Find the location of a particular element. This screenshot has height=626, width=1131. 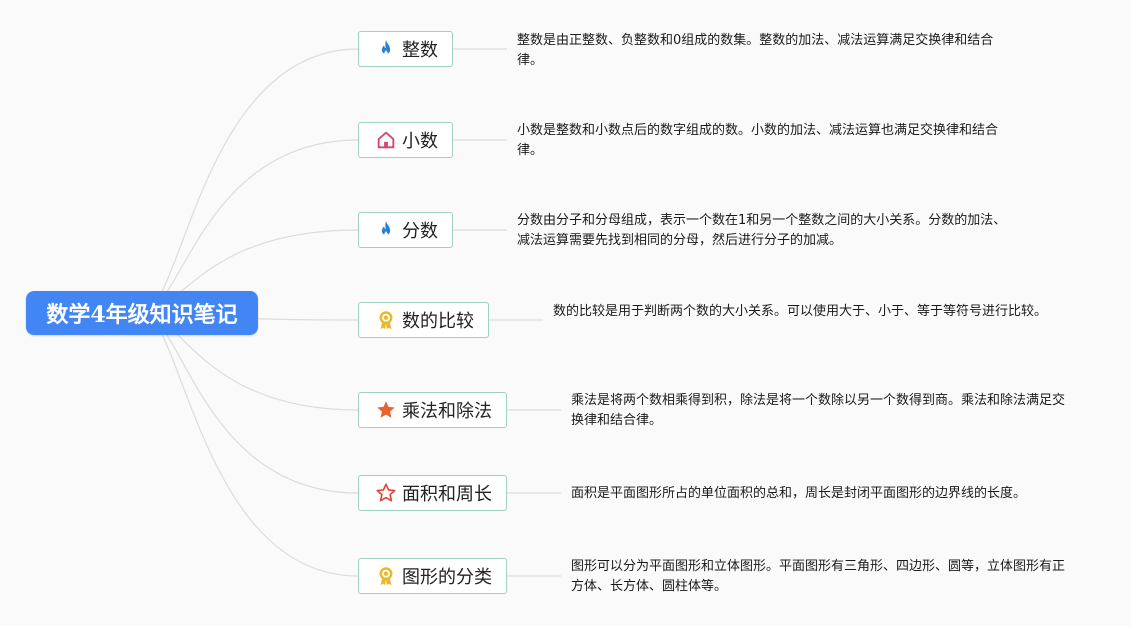

topic-fractions: 分数 is located at coordinates (405, 230).